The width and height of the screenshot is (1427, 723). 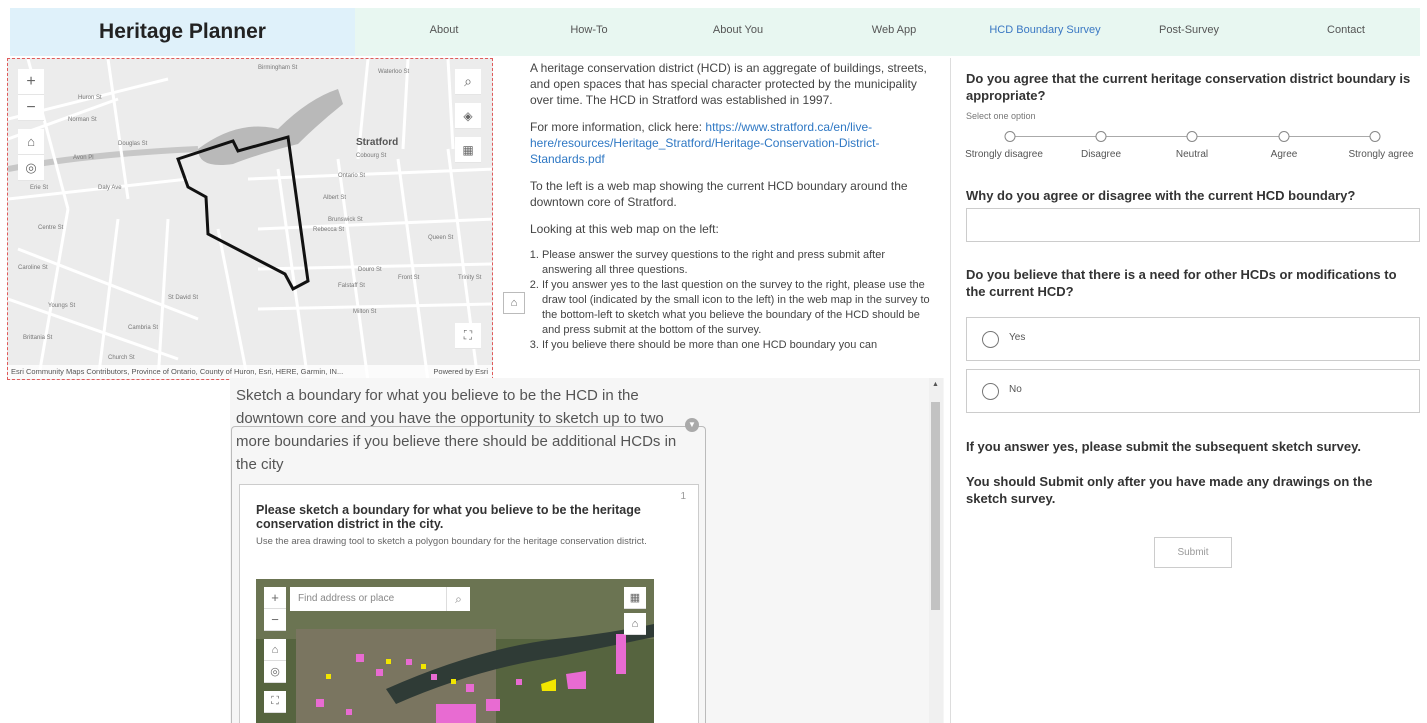 What do you see at coordinates (588, 30) in the screenshot?
I see `nav-how-to: How-To` at bounding box center [588, 30].